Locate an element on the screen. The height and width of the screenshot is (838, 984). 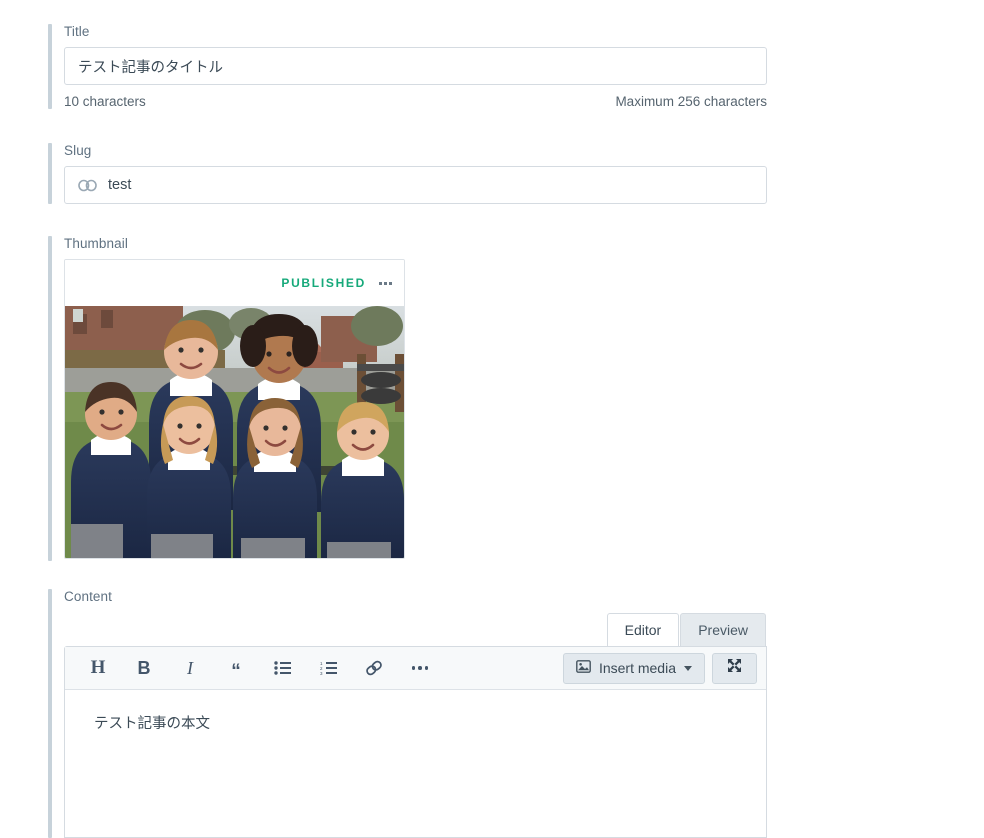
chevron-down-icon is located at coordinates (688, 668).